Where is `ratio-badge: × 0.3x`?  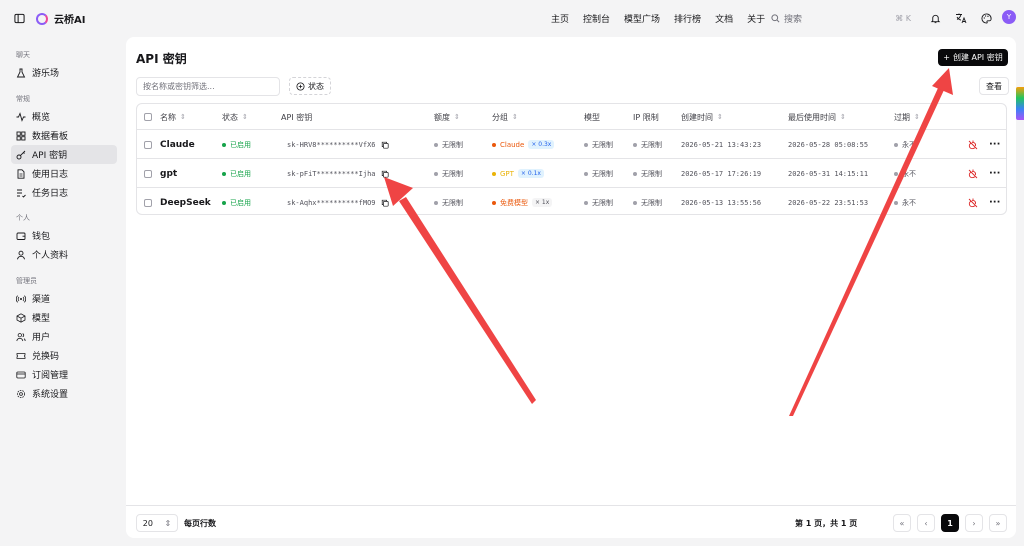
ratio-badge: × 0.3x is located at coordinates (541, 144).